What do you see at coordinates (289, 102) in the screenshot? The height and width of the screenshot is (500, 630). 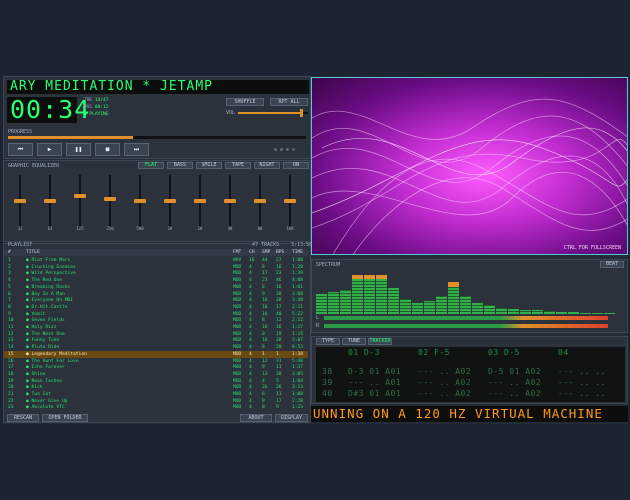 I see `repeat-button: RPT ALL` at bounding box center [289, 102].